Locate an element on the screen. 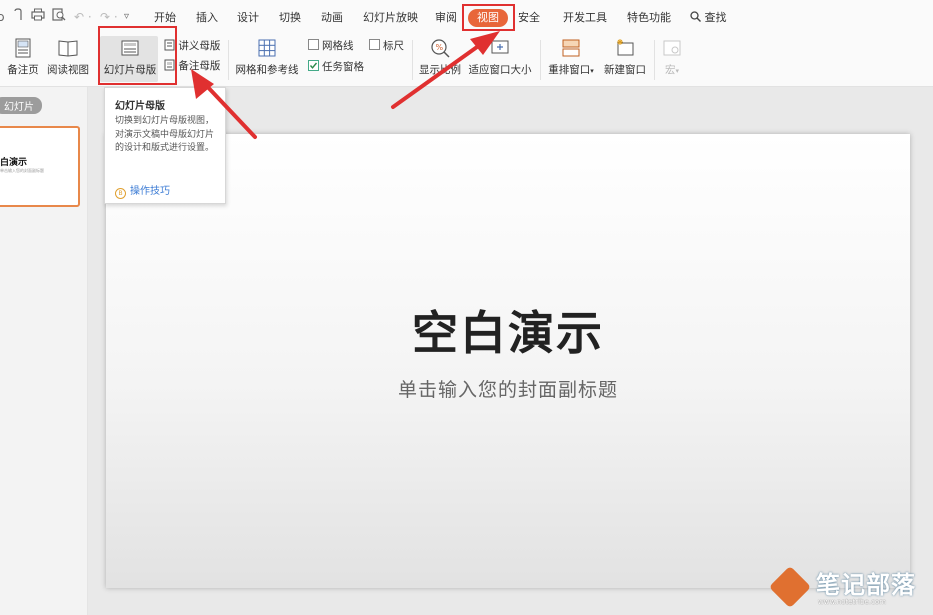  paste-icon is located at coordinates (18, 17).